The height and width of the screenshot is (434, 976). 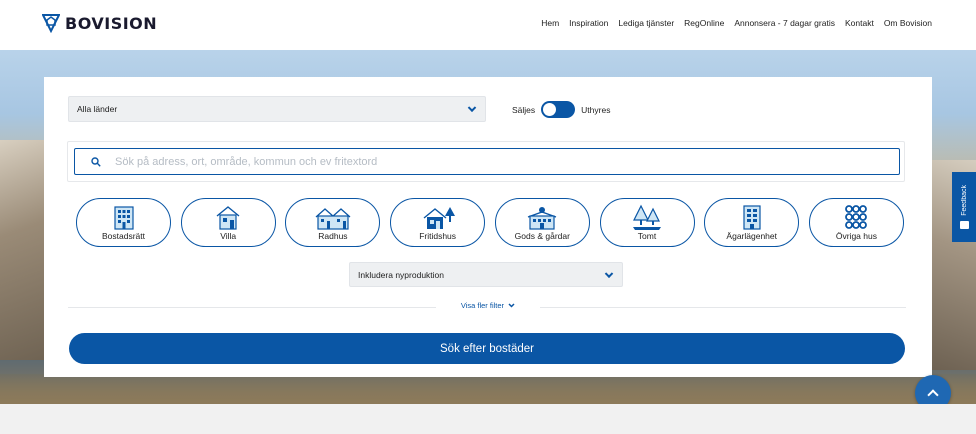 What do you see at coordinates (550, 23) in the screenshot?
I see `nav-item-hem: Hem` at bounding box center [550, 23].